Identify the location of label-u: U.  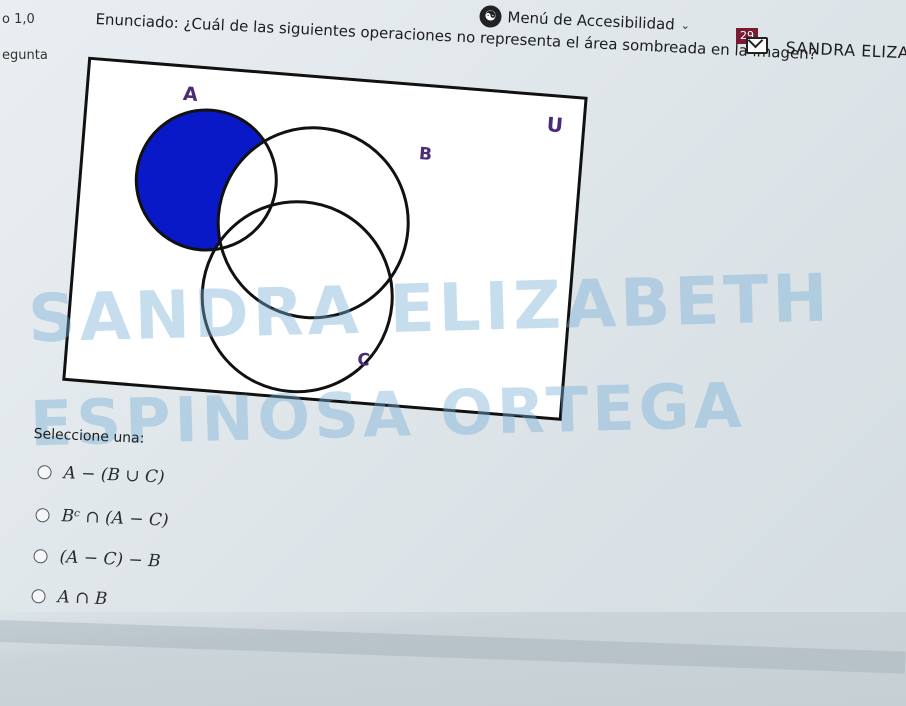
(555, 124).